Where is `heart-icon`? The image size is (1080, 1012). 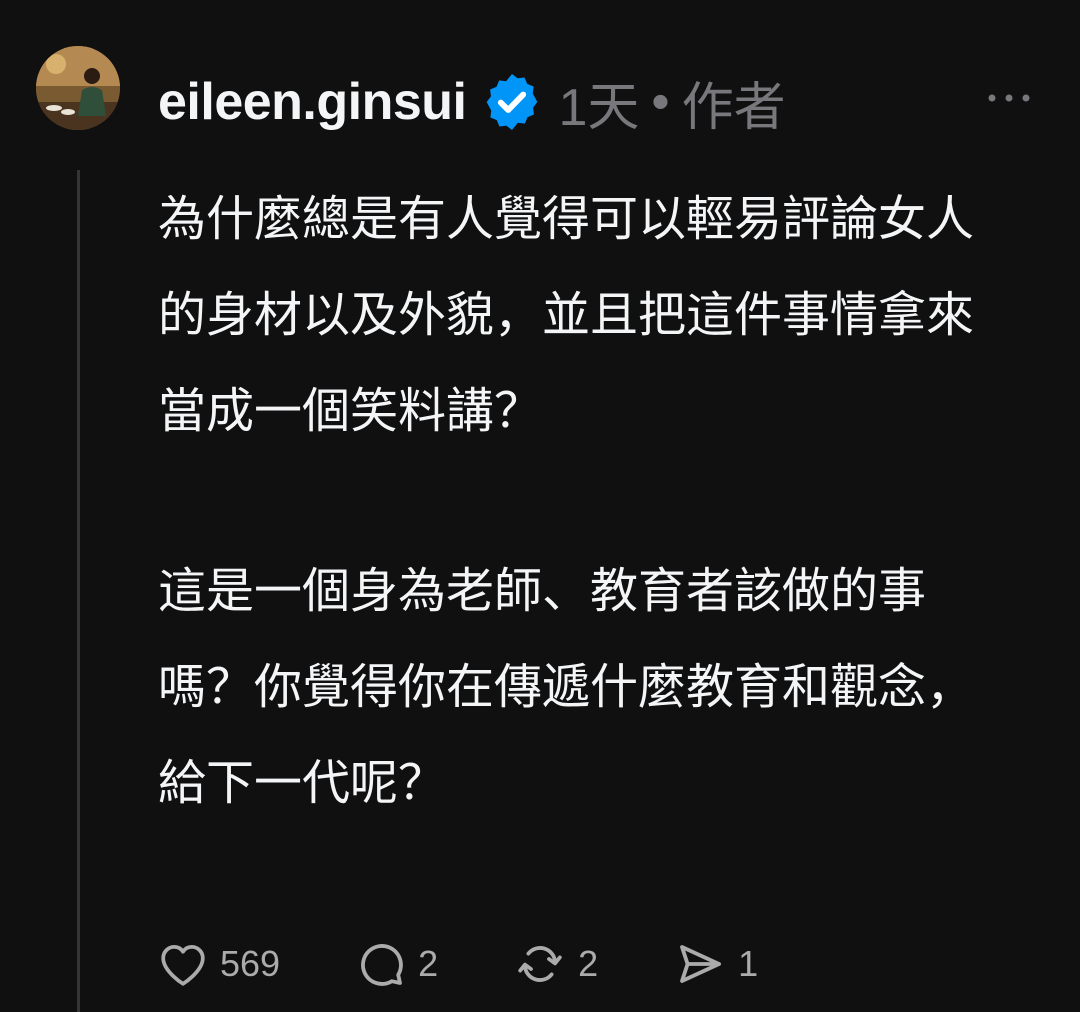 heart-icon is located at coordinates (183, 965).